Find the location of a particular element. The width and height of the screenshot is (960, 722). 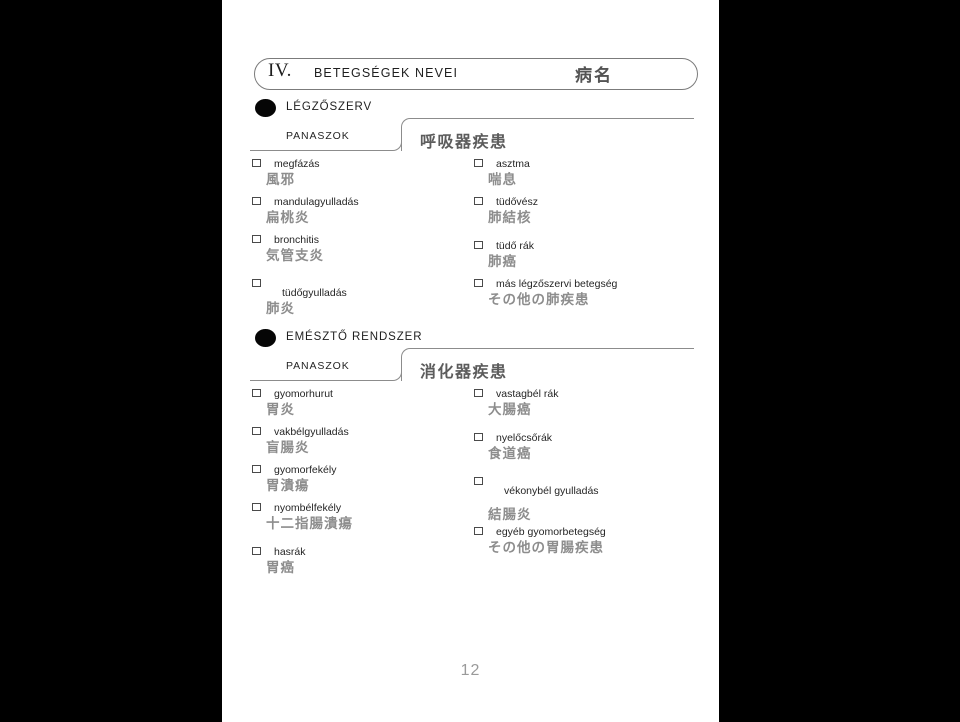

chapter-number: IV. is located at coordinates (280, 70).